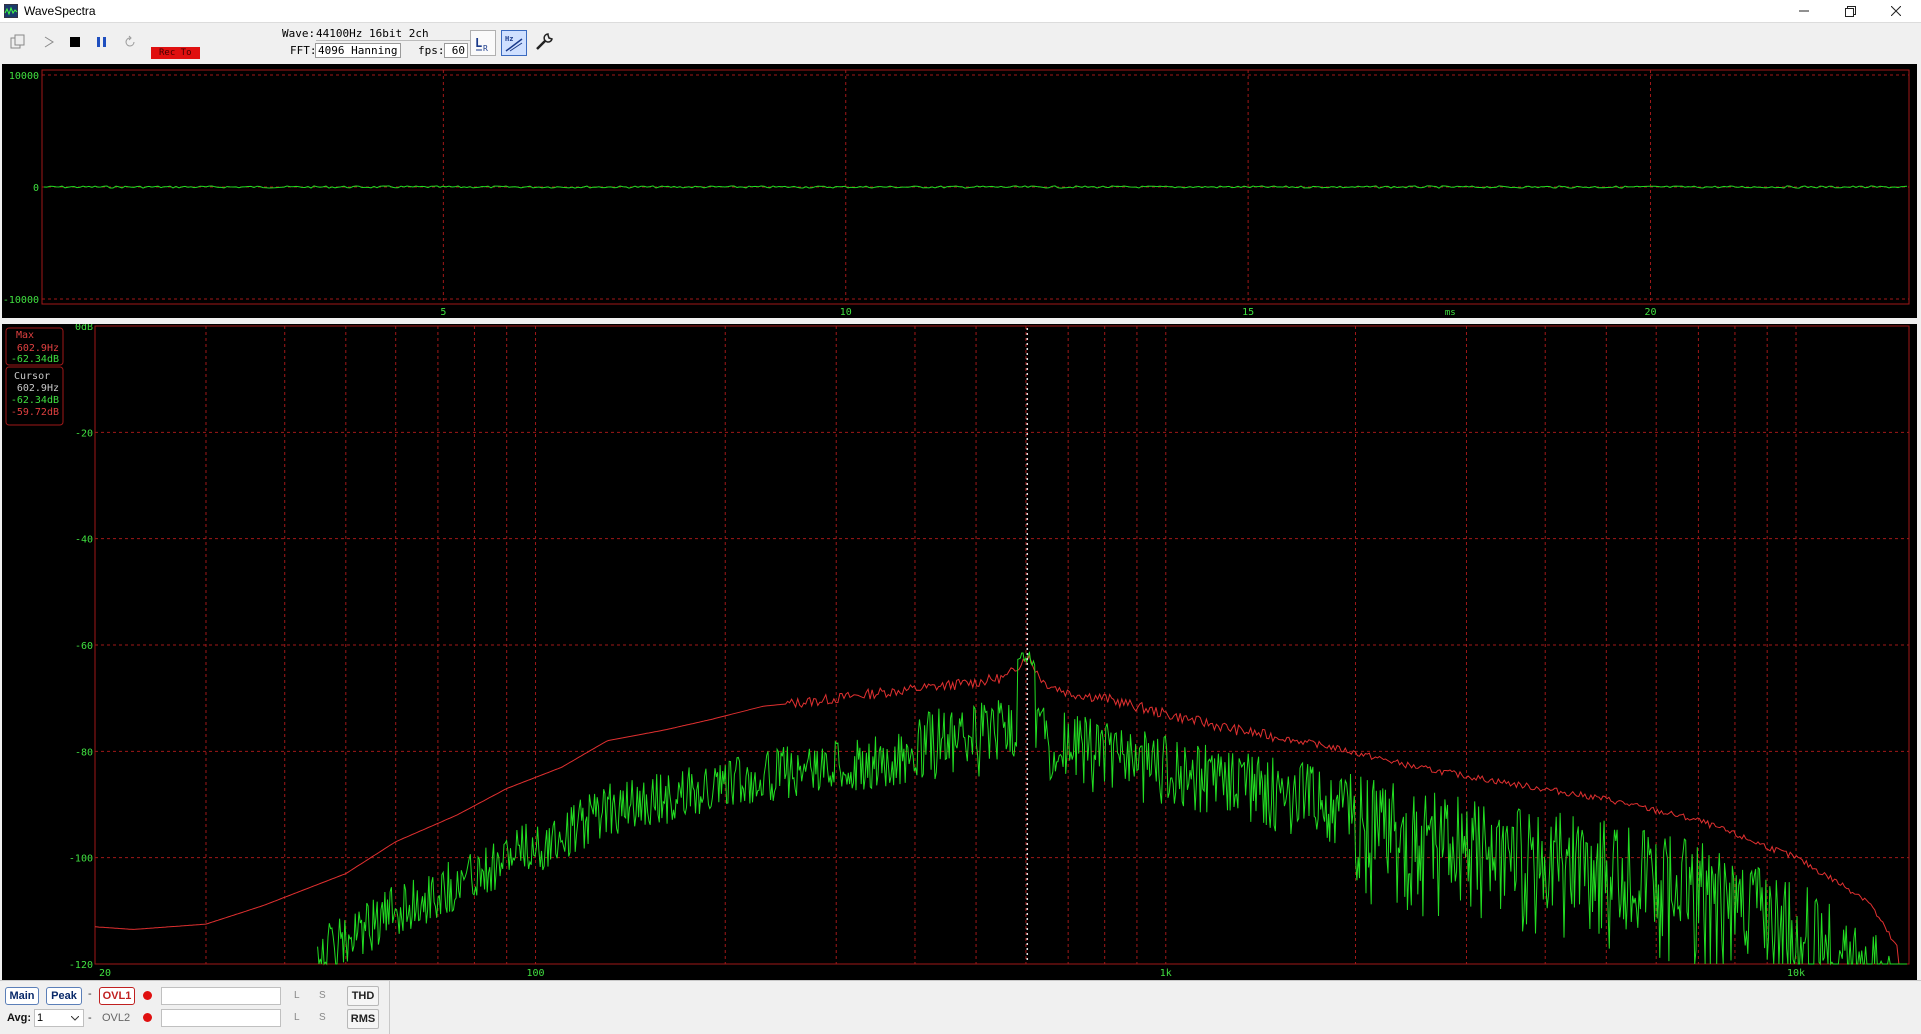  I want to click on bottom-divider, so click(389, 1007).